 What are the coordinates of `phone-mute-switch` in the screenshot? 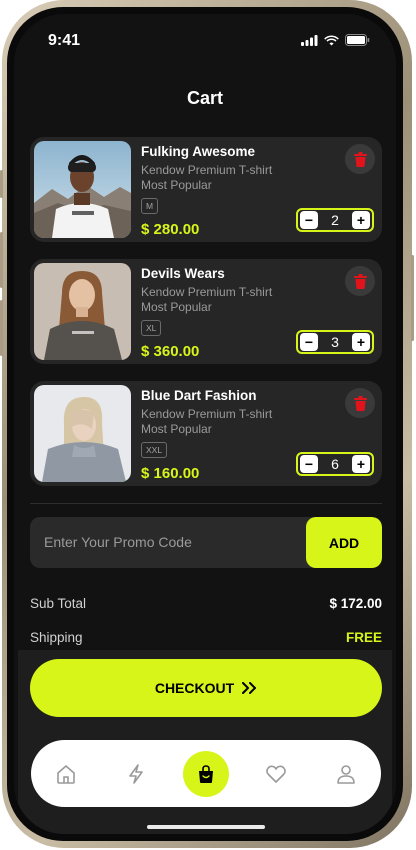 It's located at (1, 184).